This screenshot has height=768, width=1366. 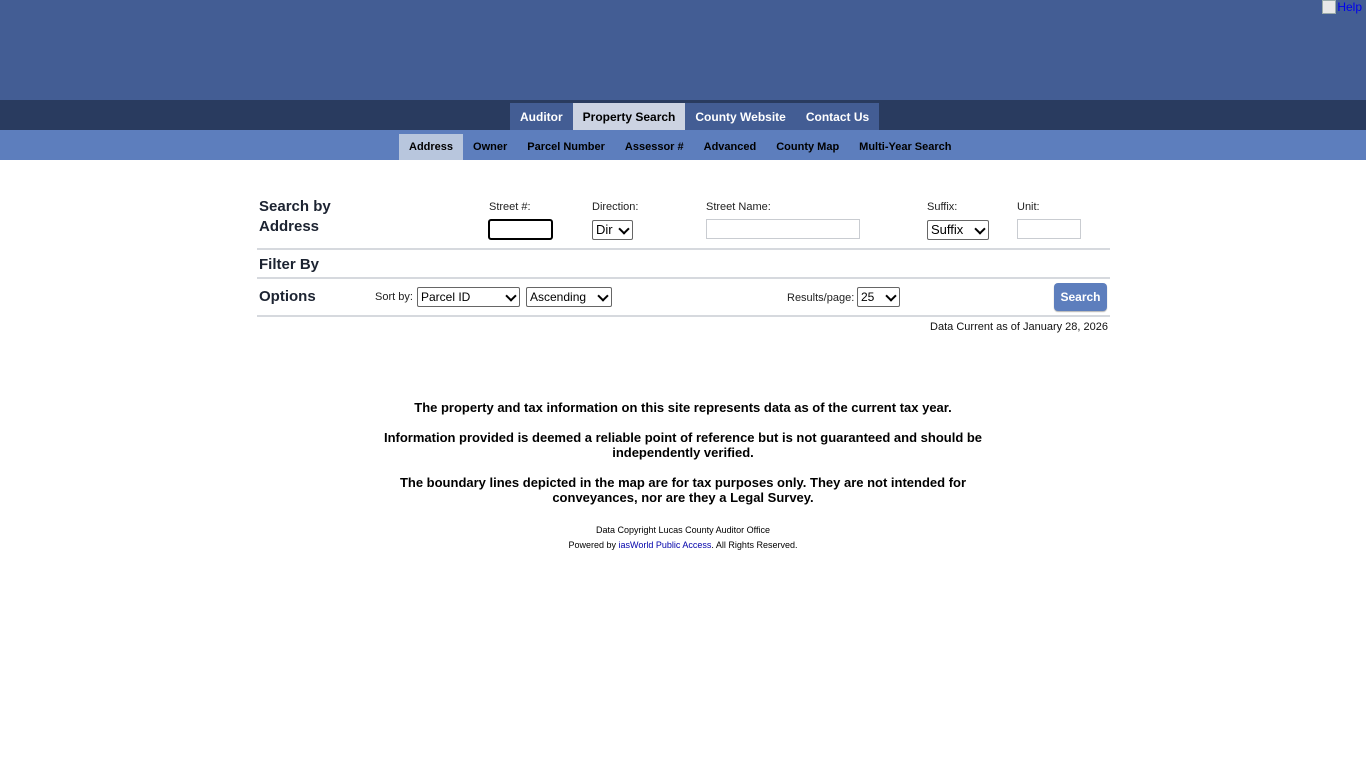 What do you see at coordinates (1019, 327) in the screenshot?
I see `data-current-text: Data Current as of January 28, 2026` at bounding box center [1019, 327].